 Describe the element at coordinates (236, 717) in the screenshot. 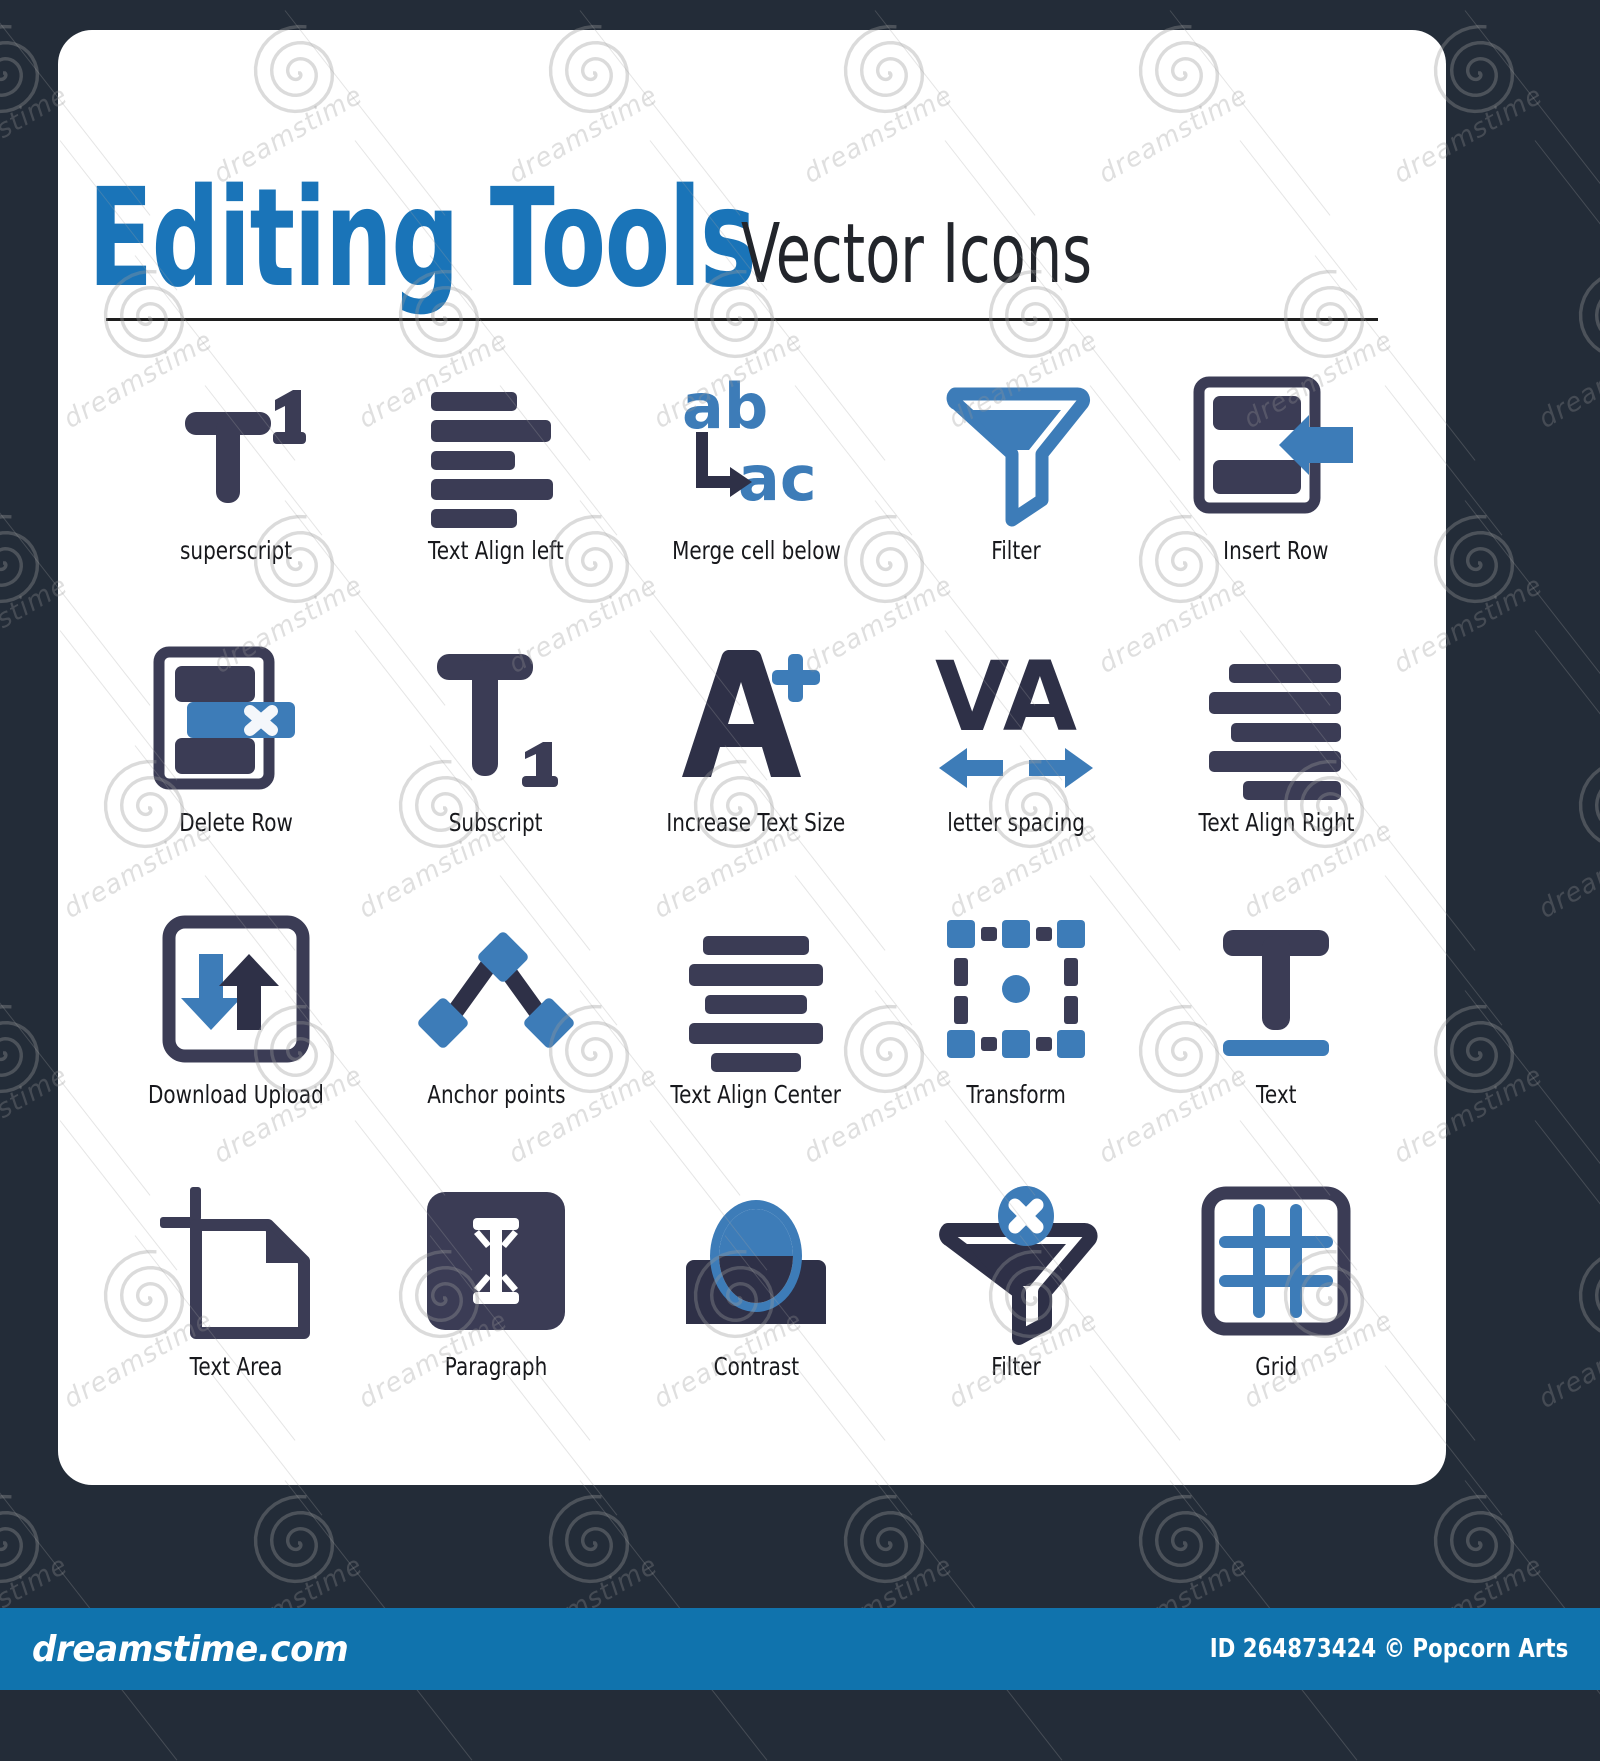

I see `delete-row-icon` at that location.